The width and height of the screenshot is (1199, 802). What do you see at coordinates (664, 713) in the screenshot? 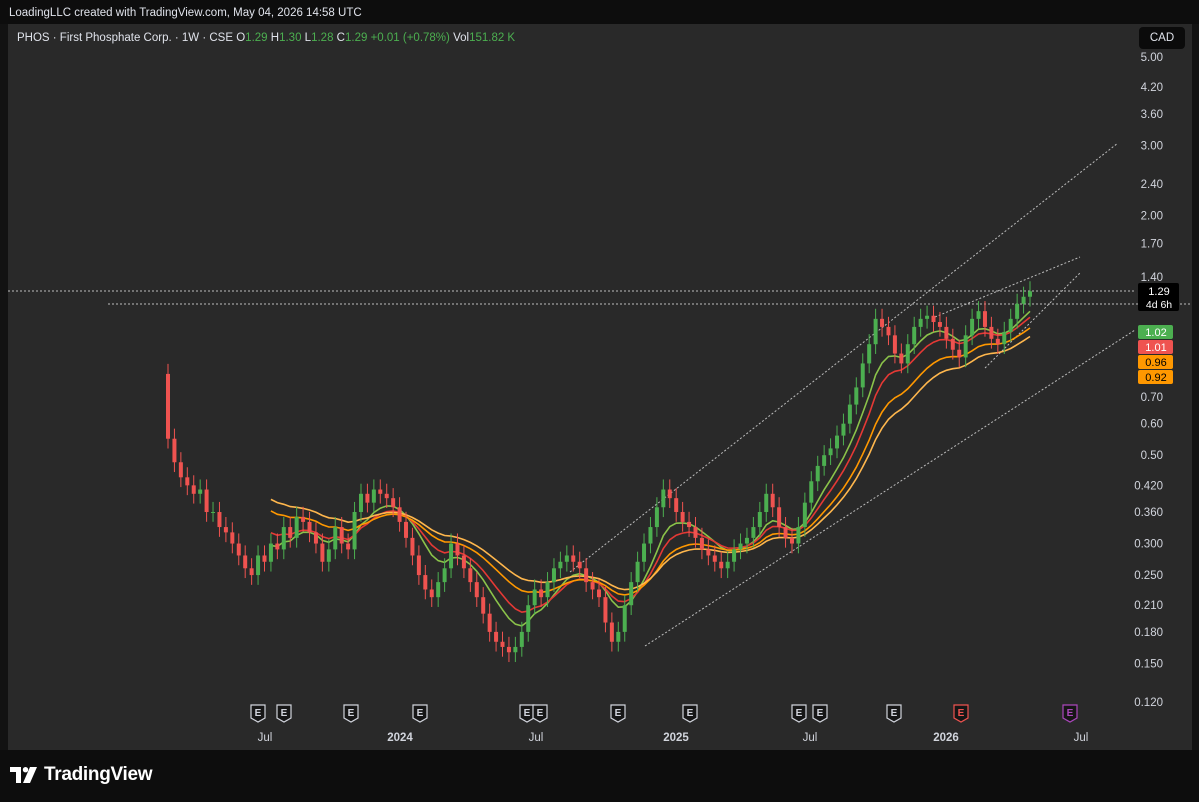
I see `earnings-markers: EEEEEEEEEEEEE` at bounding box center [664, 713].